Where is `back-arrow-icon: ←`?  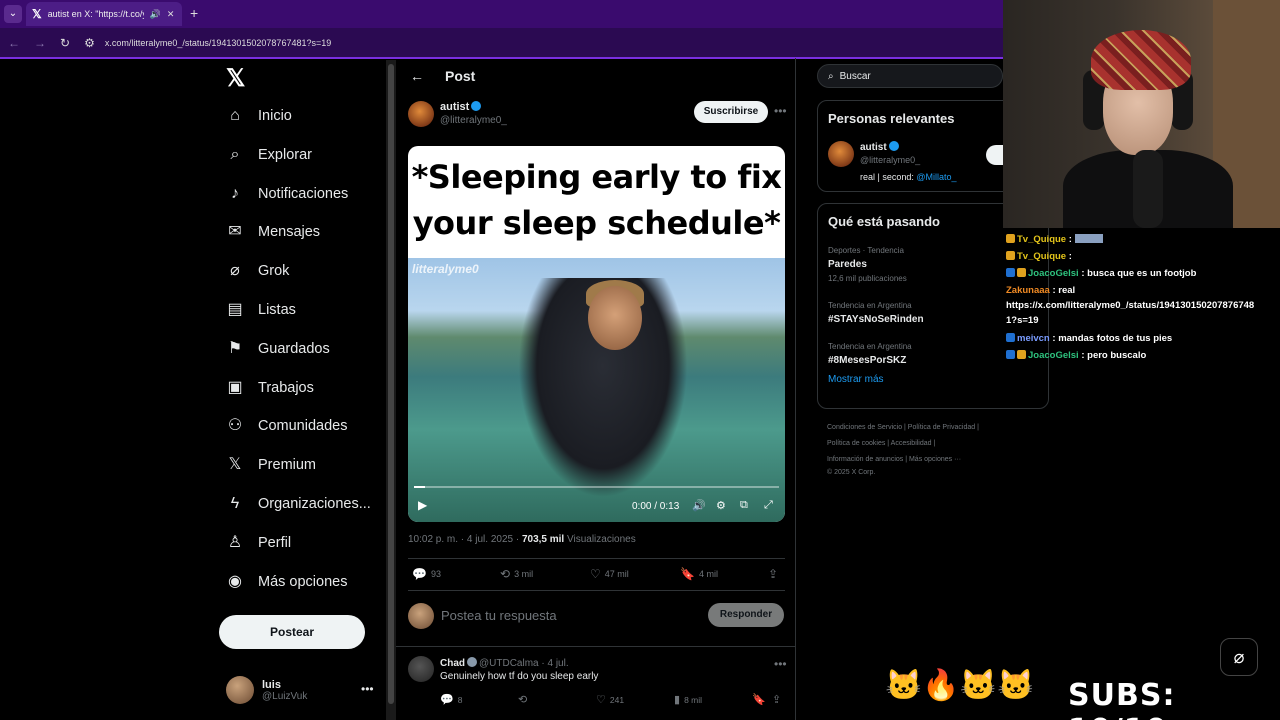 back-arrow-icon: ← is located at coordinates (417, 76).